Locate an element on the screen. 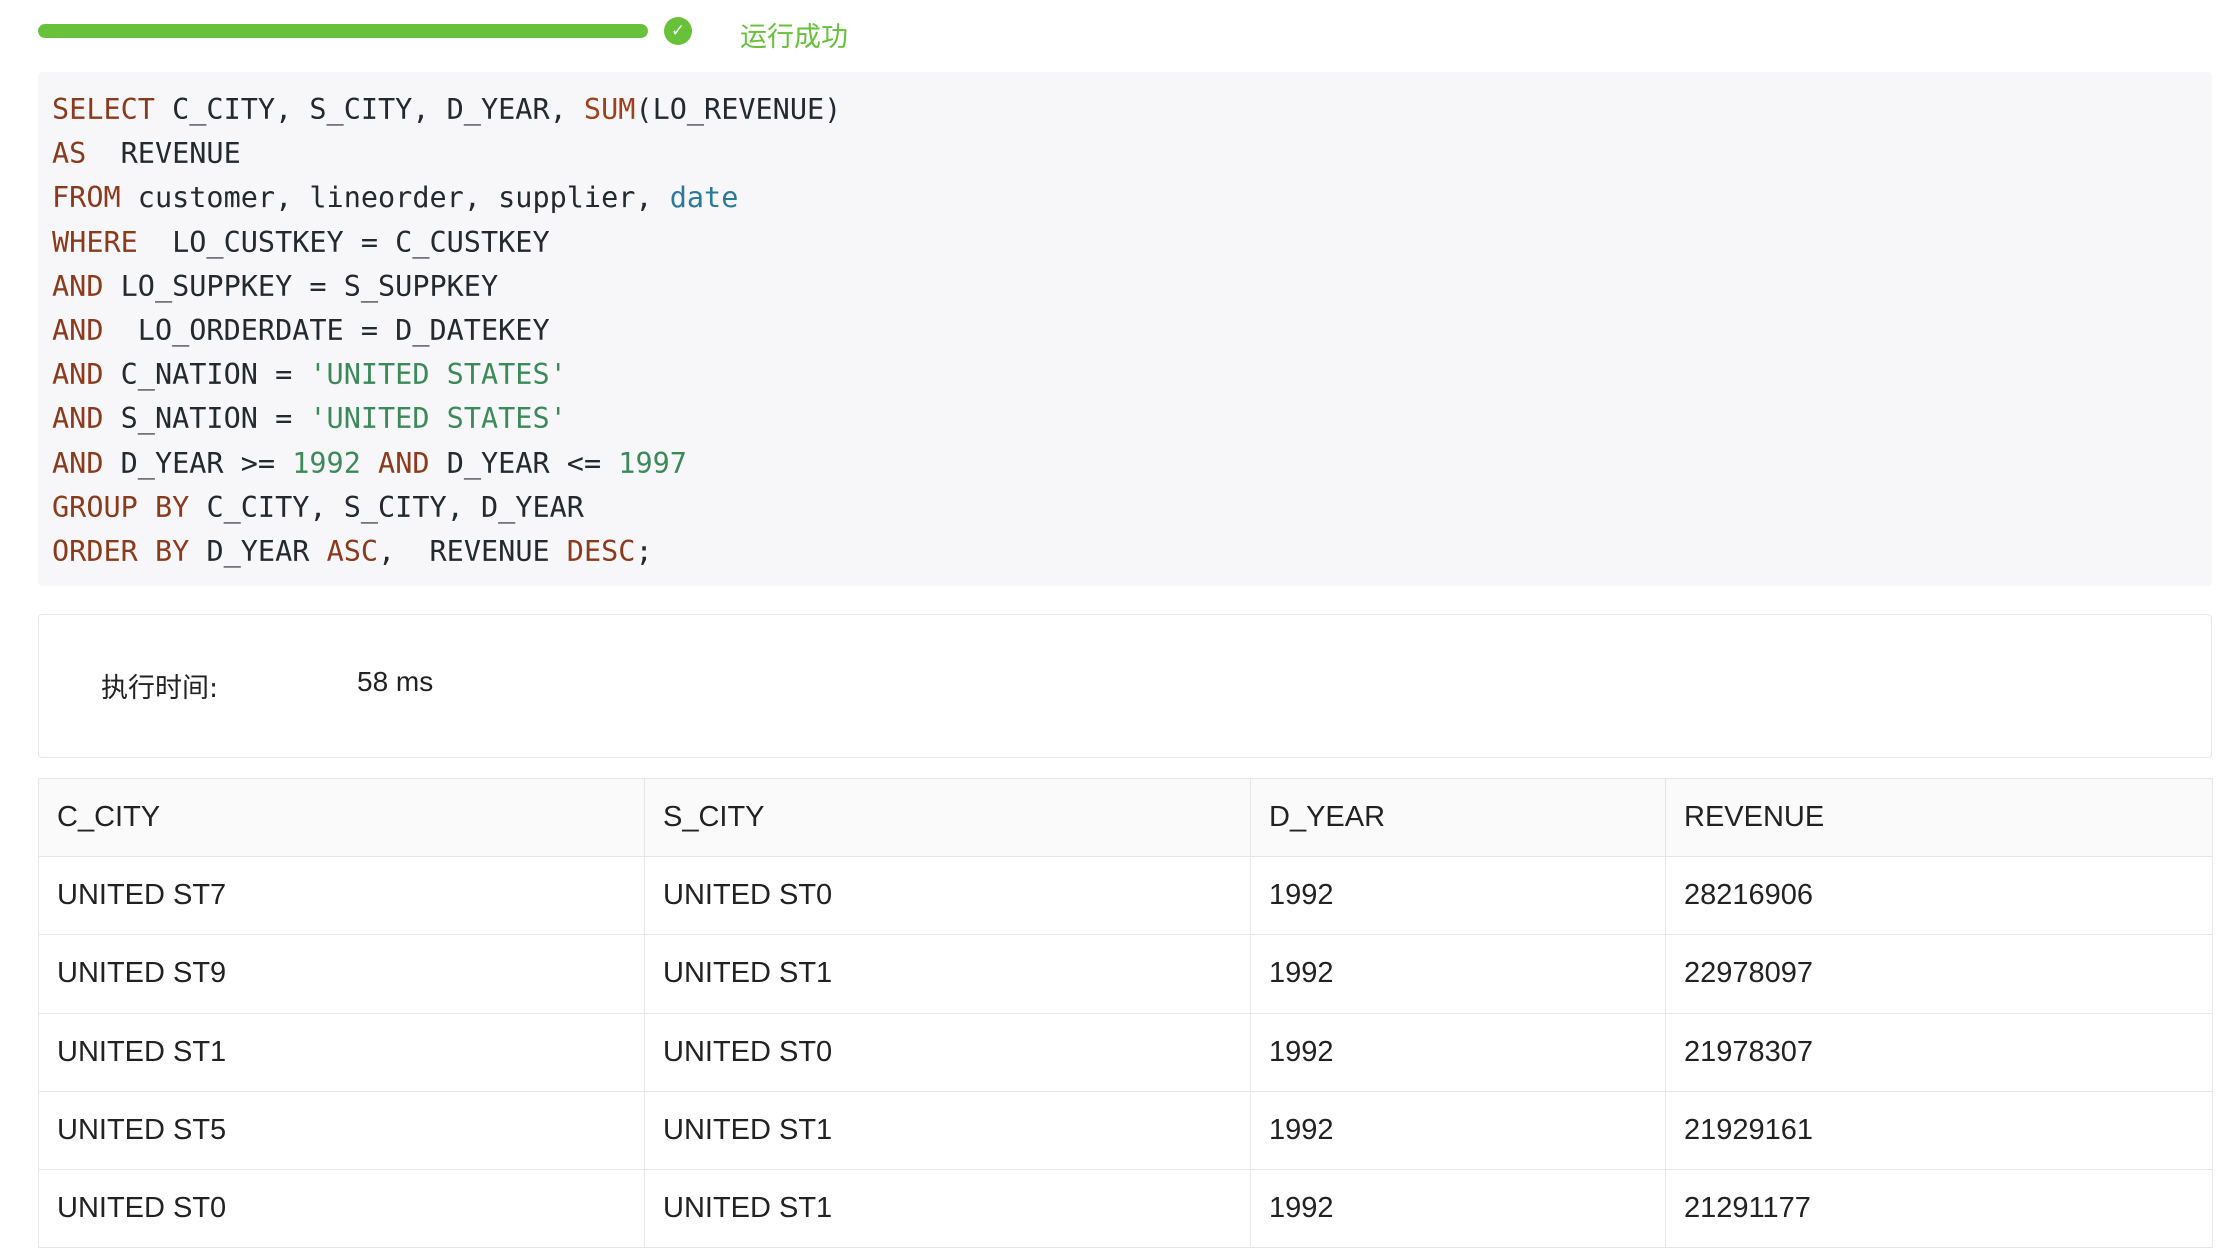 The image size is (2234, 1248). sql-token-text: LO_ORDERDATE = D_DATEKEY is located at coordinates (326, 330).